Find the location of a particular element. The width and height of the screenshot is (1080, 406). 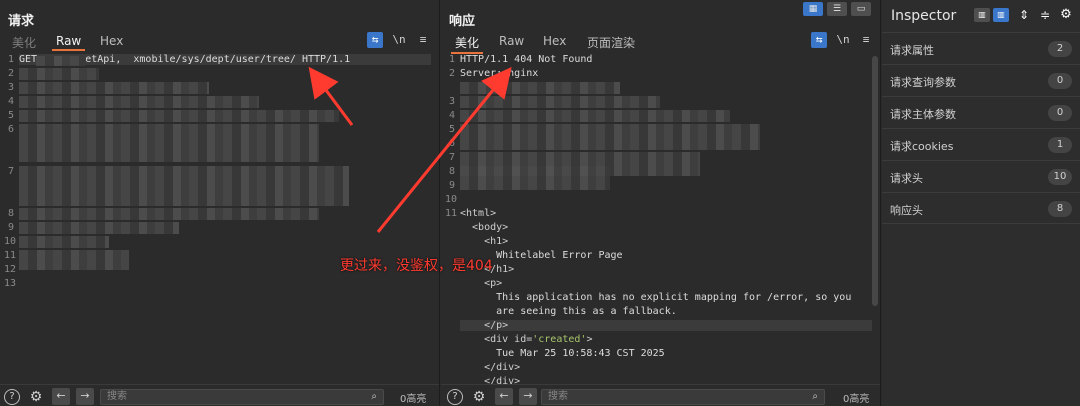

line-number: 9 is located at coordinates (10, 227).